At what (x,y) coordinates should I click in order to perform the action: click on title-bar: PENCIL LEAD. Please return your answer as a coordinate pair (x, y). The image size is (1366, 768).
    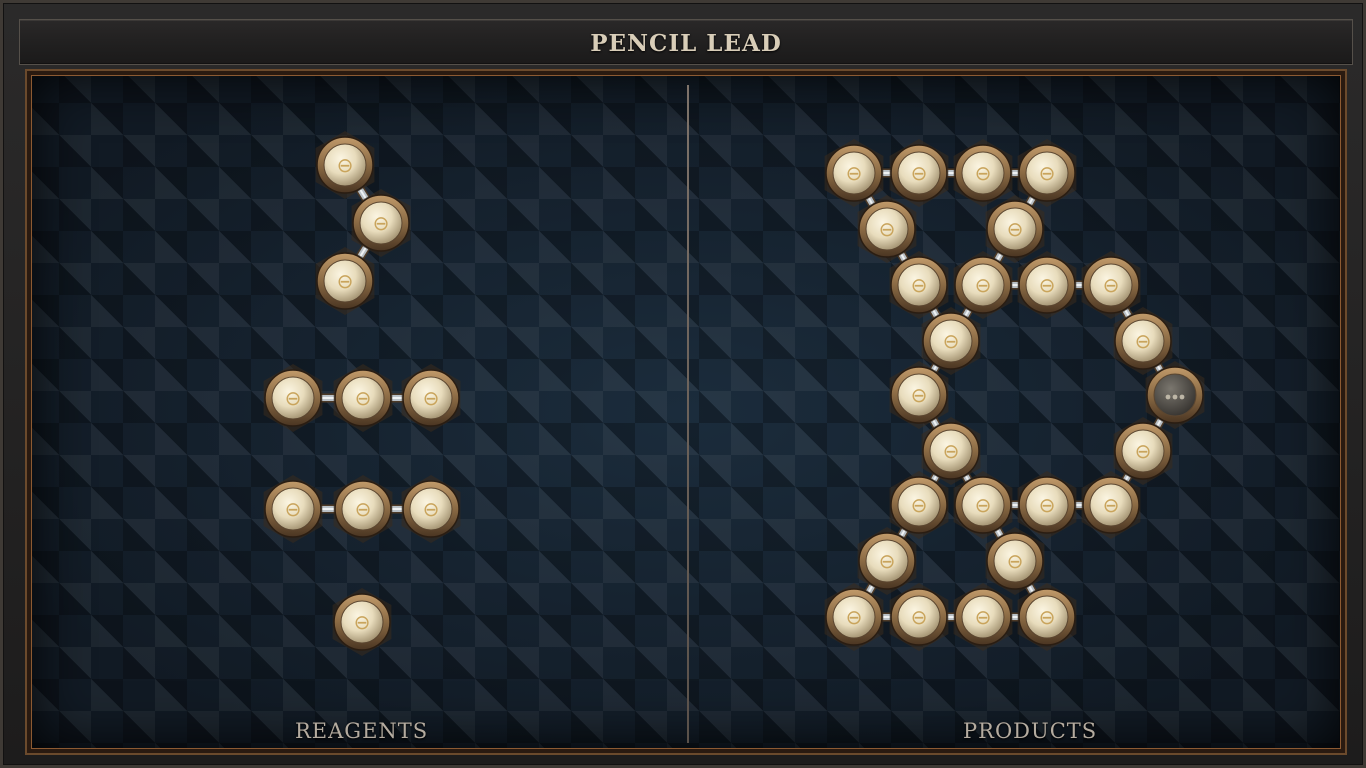
    Looking at the image, I should click on (686, 42).